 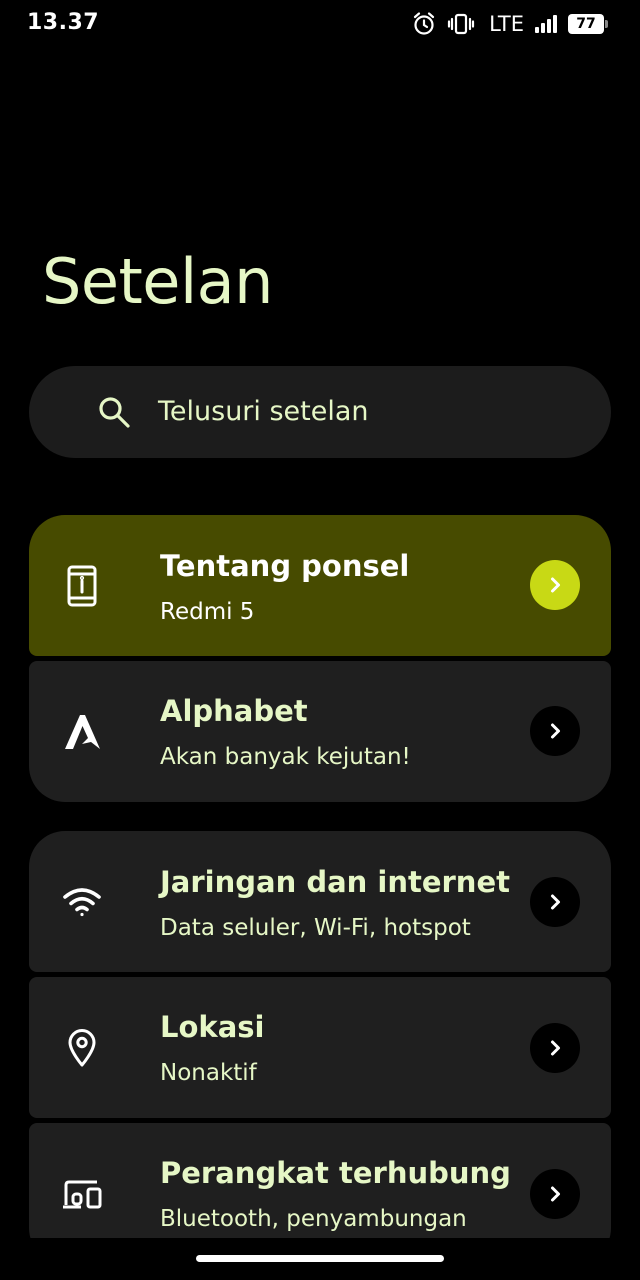 What do you see at coordinates (157, 281) in the screenshot?
I see `page-title: Setelan` at bounding box center [157, 281].